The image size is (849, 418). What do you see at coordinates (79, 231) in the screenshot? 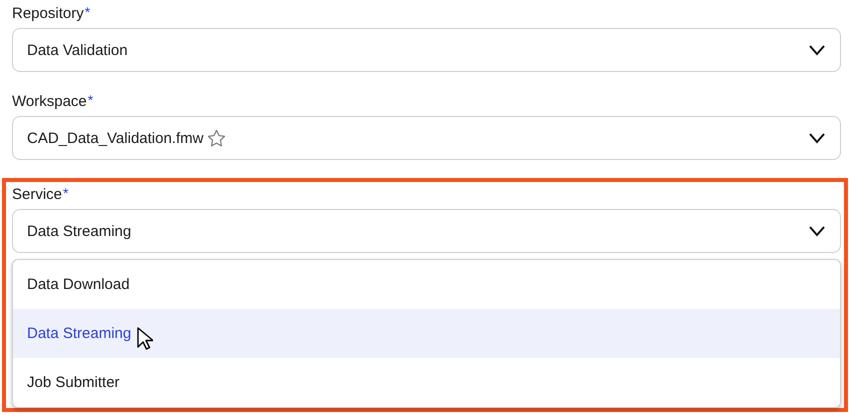
I see `select-value: Data Streaming` at bounding box center [79, 231].